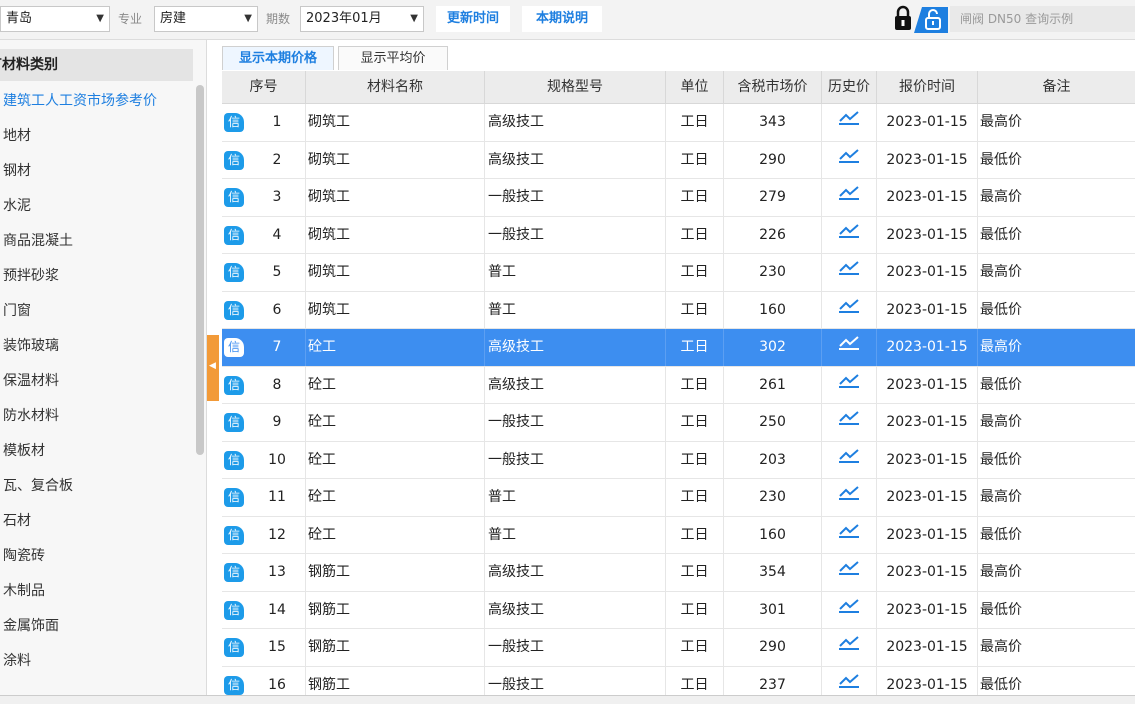 The image size is (1135, 704). Describe the element at coordinates (362, 19) in the screenshot. I see `period-select: 2023年01月 ▼` at that location.